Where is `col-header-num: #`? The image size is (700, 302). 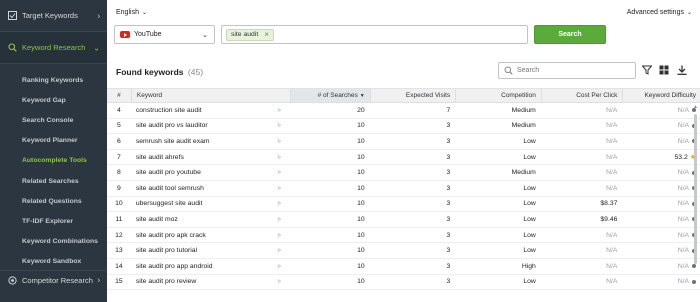 col-header-num: # is located at coordinates (119, 95).